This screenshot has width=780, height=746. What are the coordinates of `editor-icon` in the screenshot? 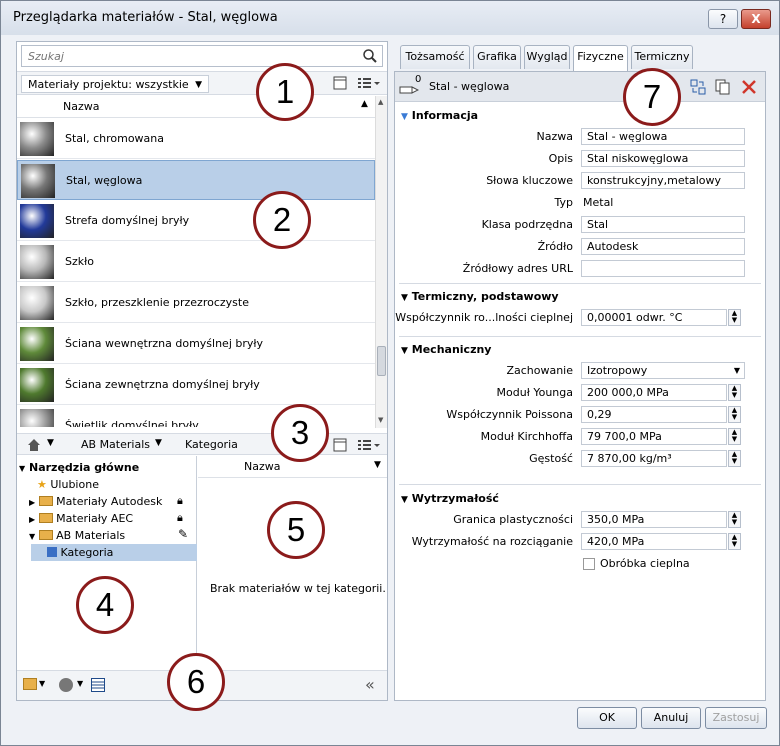 It's located at (98, 685).